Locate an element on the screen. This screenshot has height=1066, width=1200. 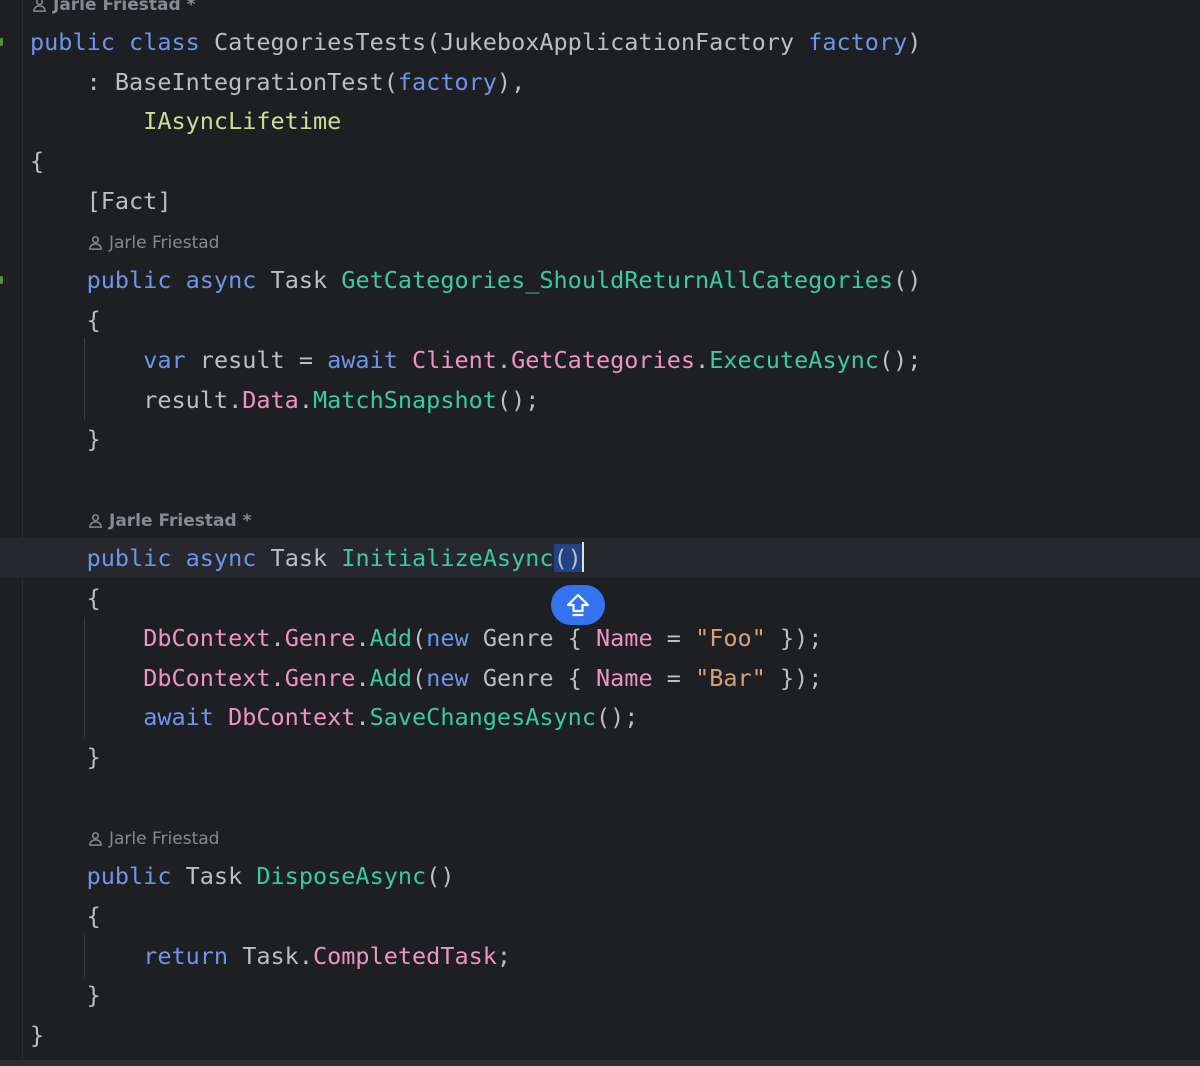
member: GetCategories is located at coordinates (603, 360).